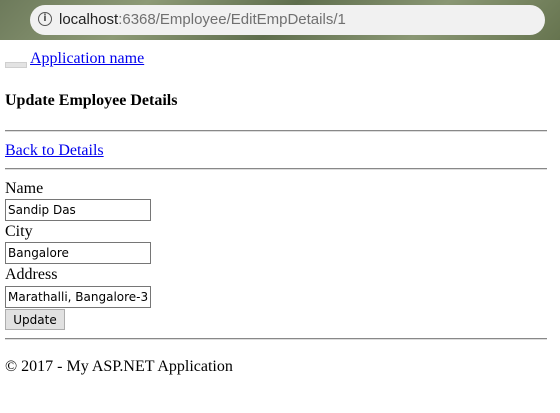 The height and width of the screenshot is (413, 560). Describe the element at coordinates (78, 210) in the screenshot. I see `name-field` at that location.